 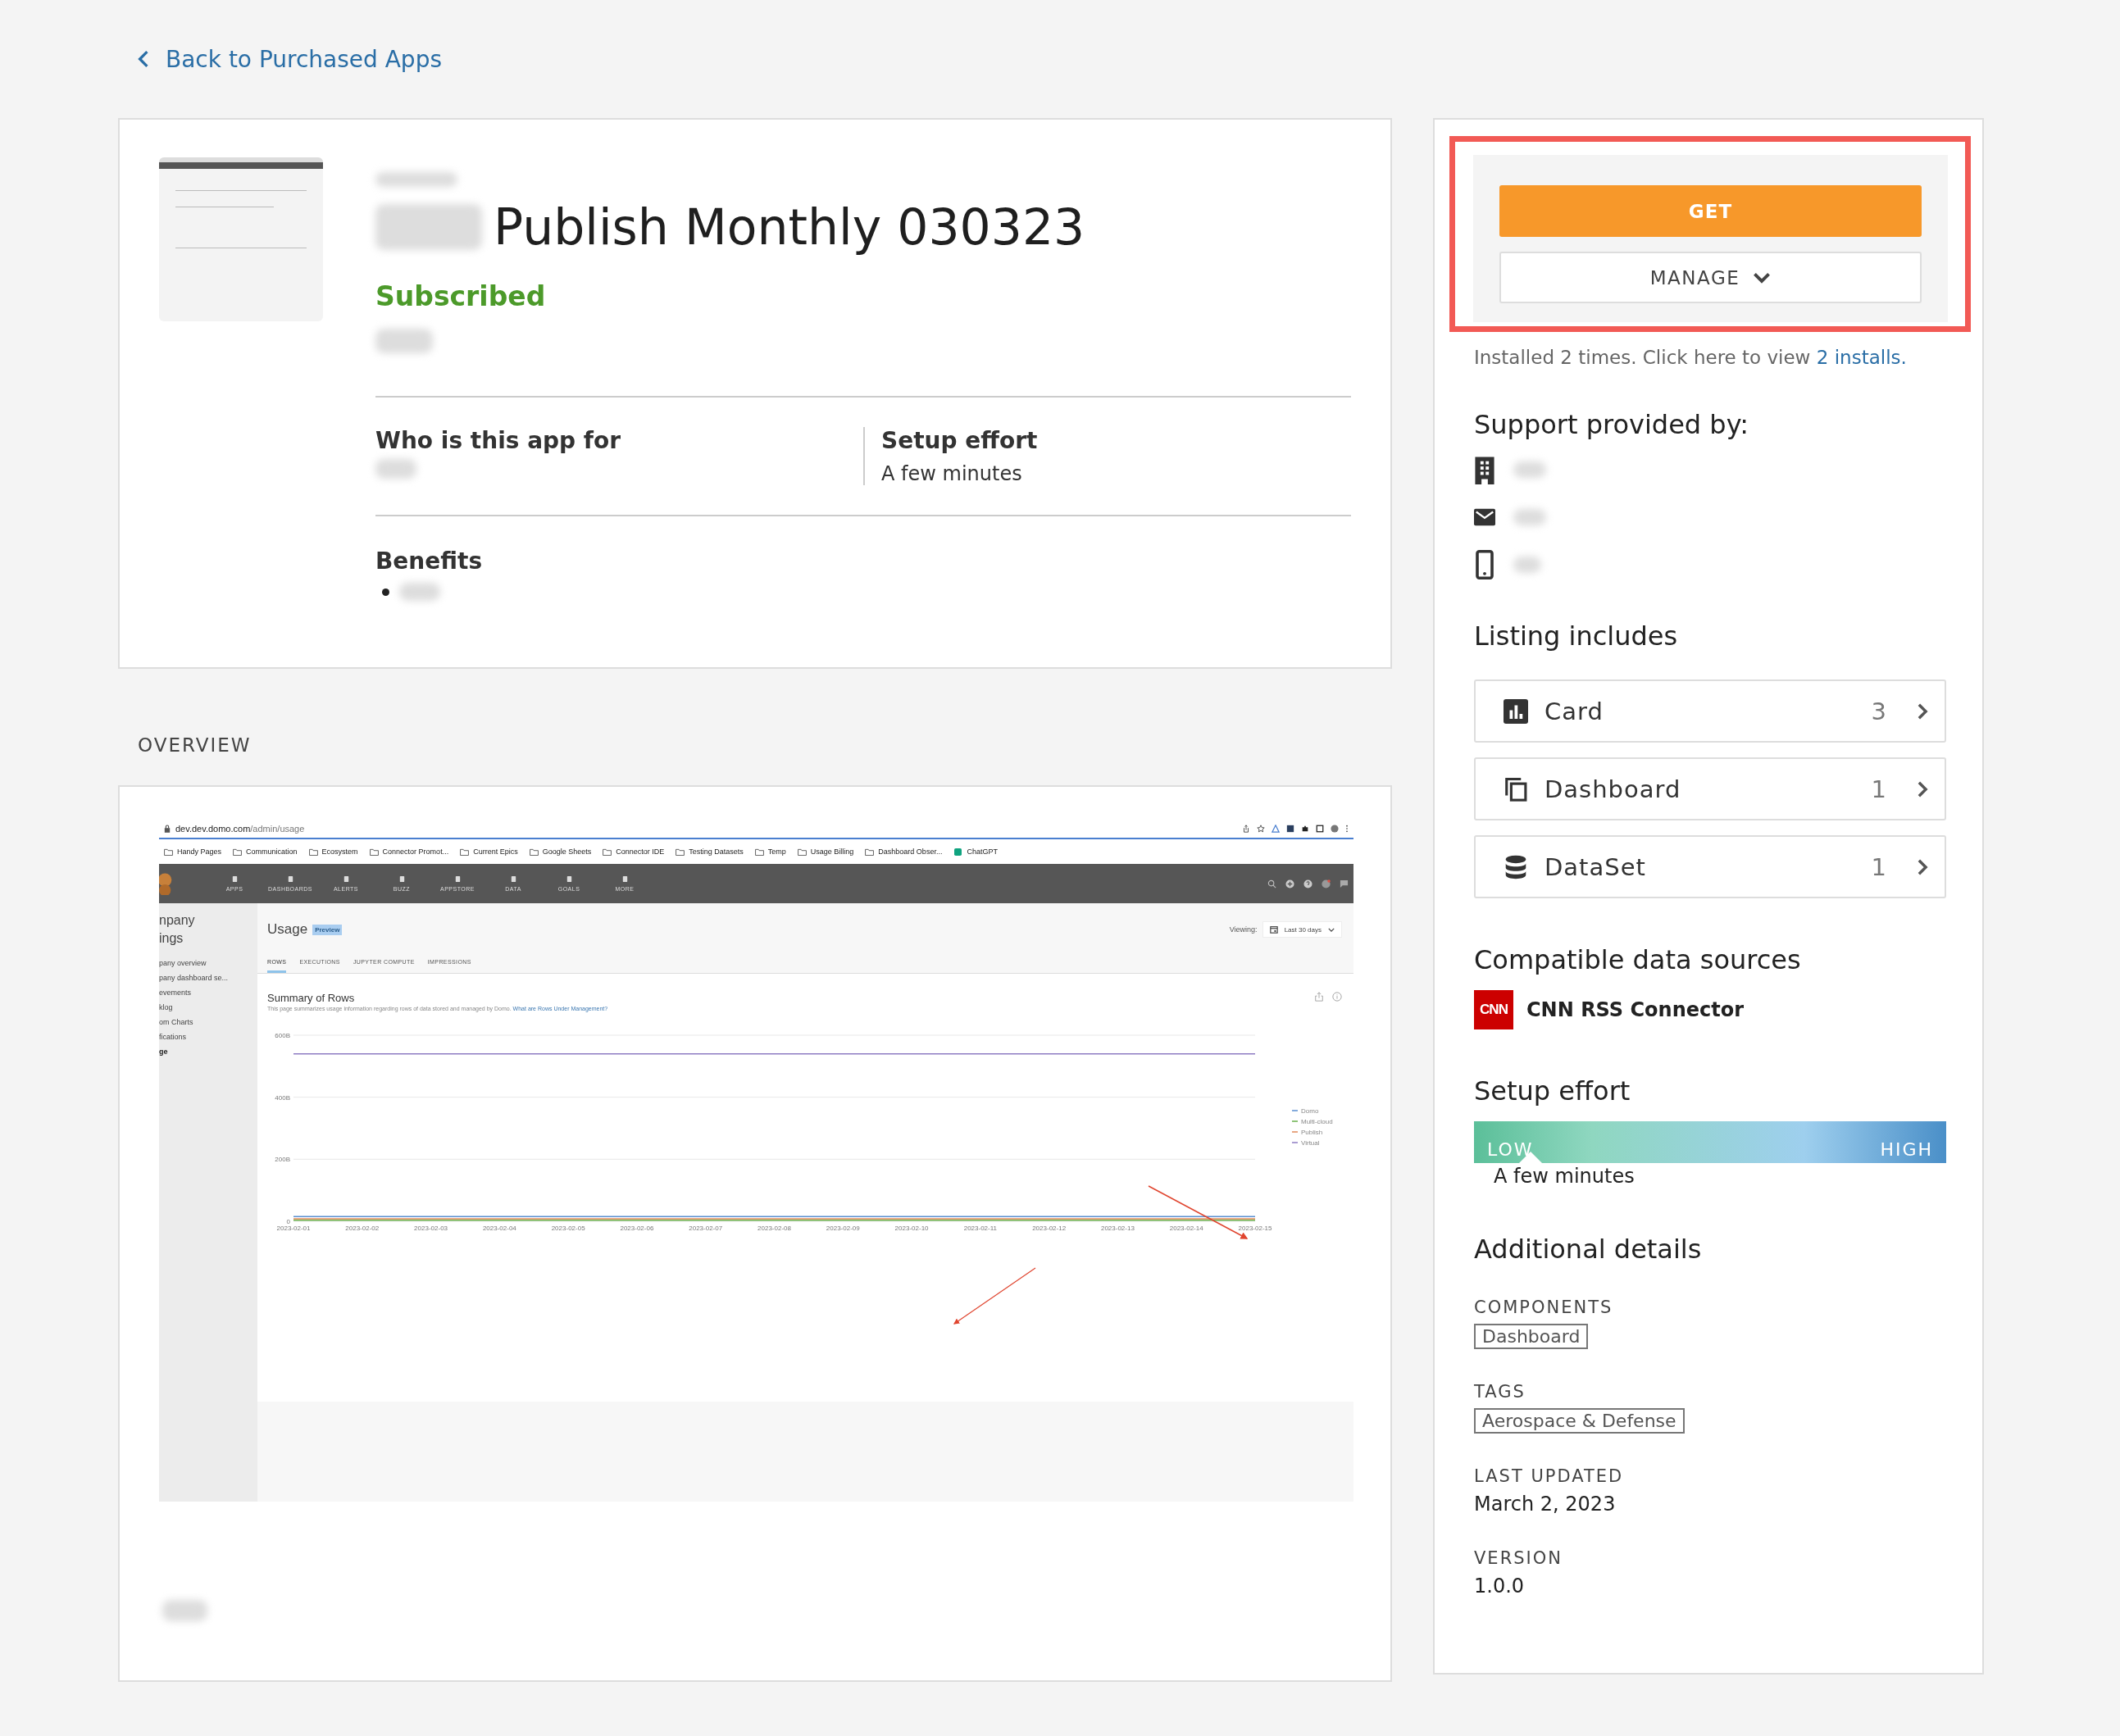 What do you see at coordinates (333, 852) in the screenshot?
I see `bookmark: Ecosystem` at bounding box center [333, 852].